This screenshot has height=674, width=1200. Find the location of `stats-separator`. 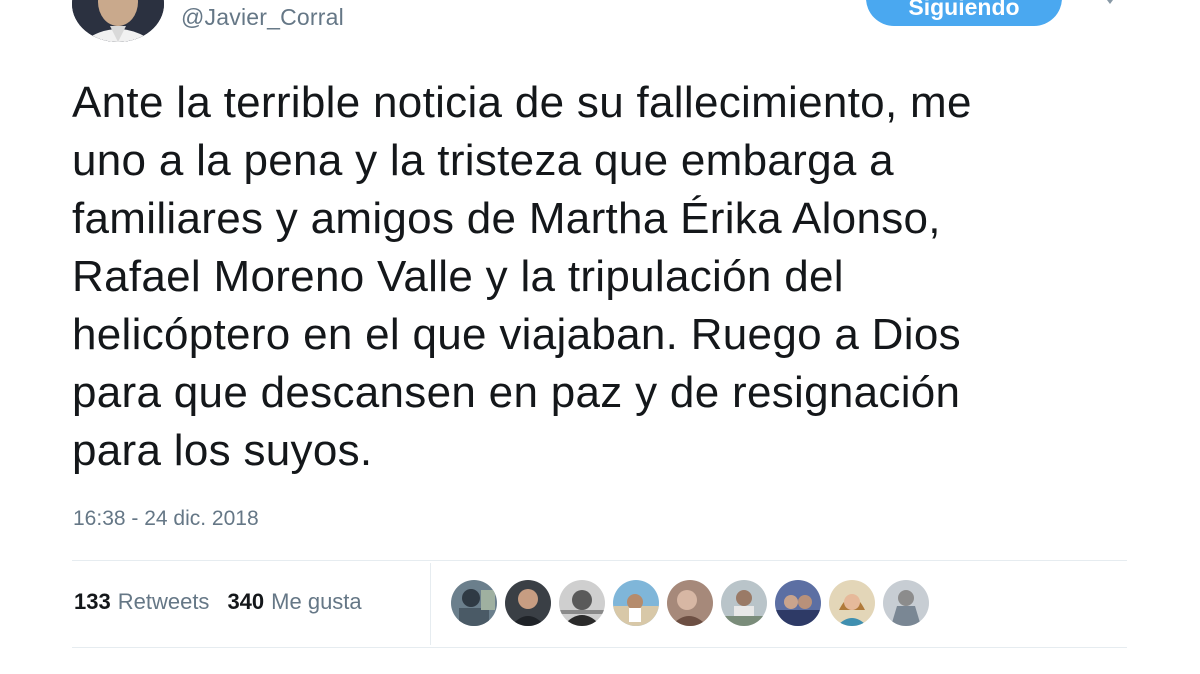

stats-separator is located at coordinates (430, 604).